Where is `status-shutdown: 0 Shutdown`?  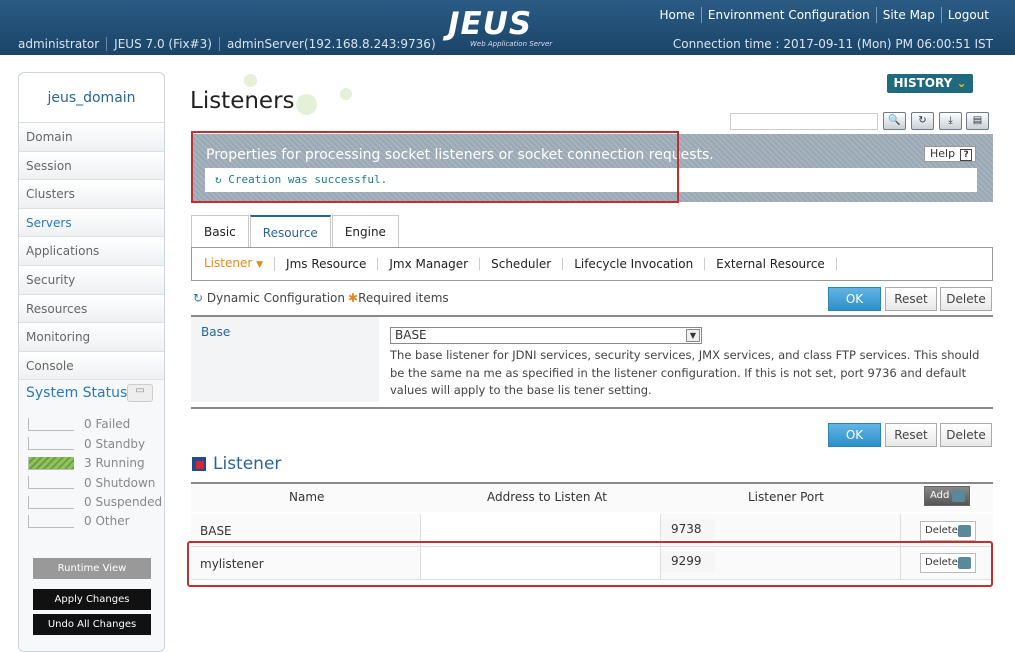
status-shutdown: 0 Shutdown is located at coordinates (91, 483).